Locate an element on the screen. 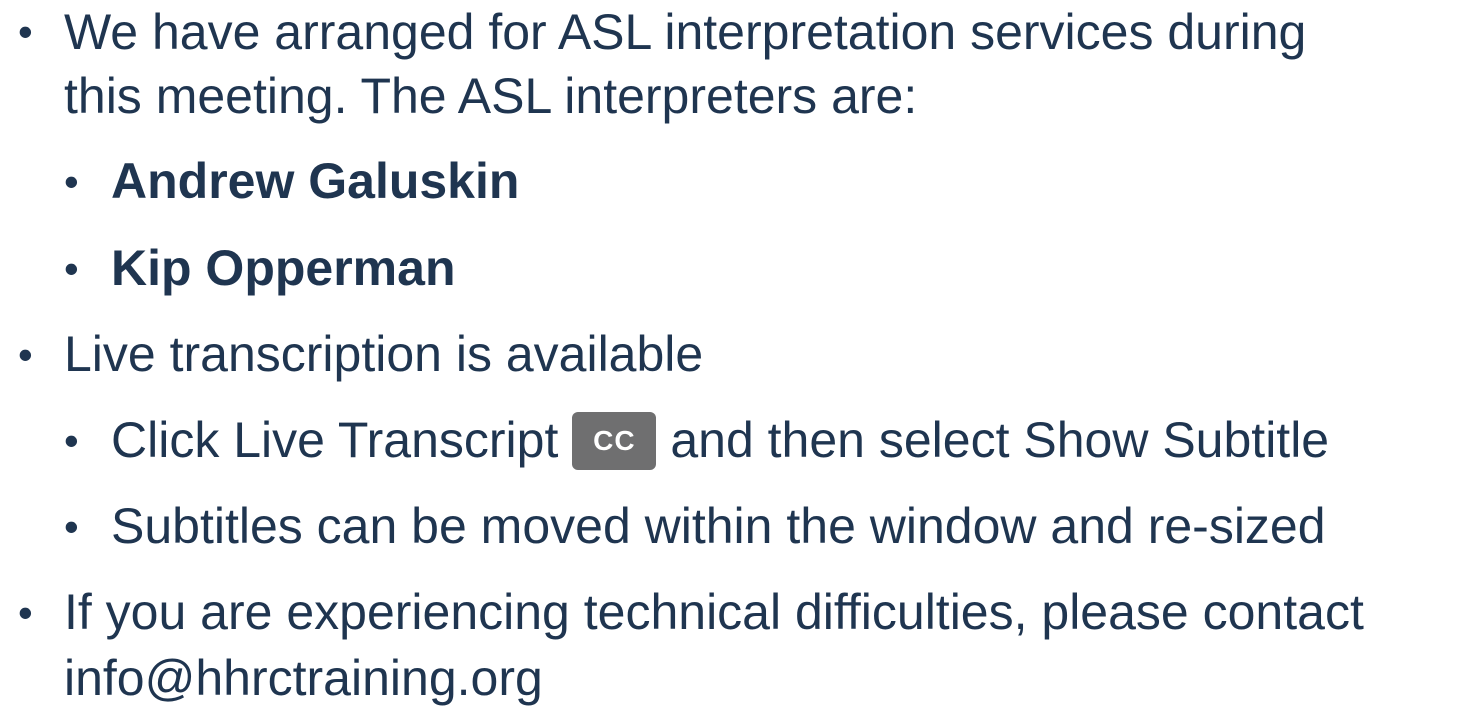  asl-services-text-line2: this meeting. The ASL interpreters are: is located at coordinates (491, 96).